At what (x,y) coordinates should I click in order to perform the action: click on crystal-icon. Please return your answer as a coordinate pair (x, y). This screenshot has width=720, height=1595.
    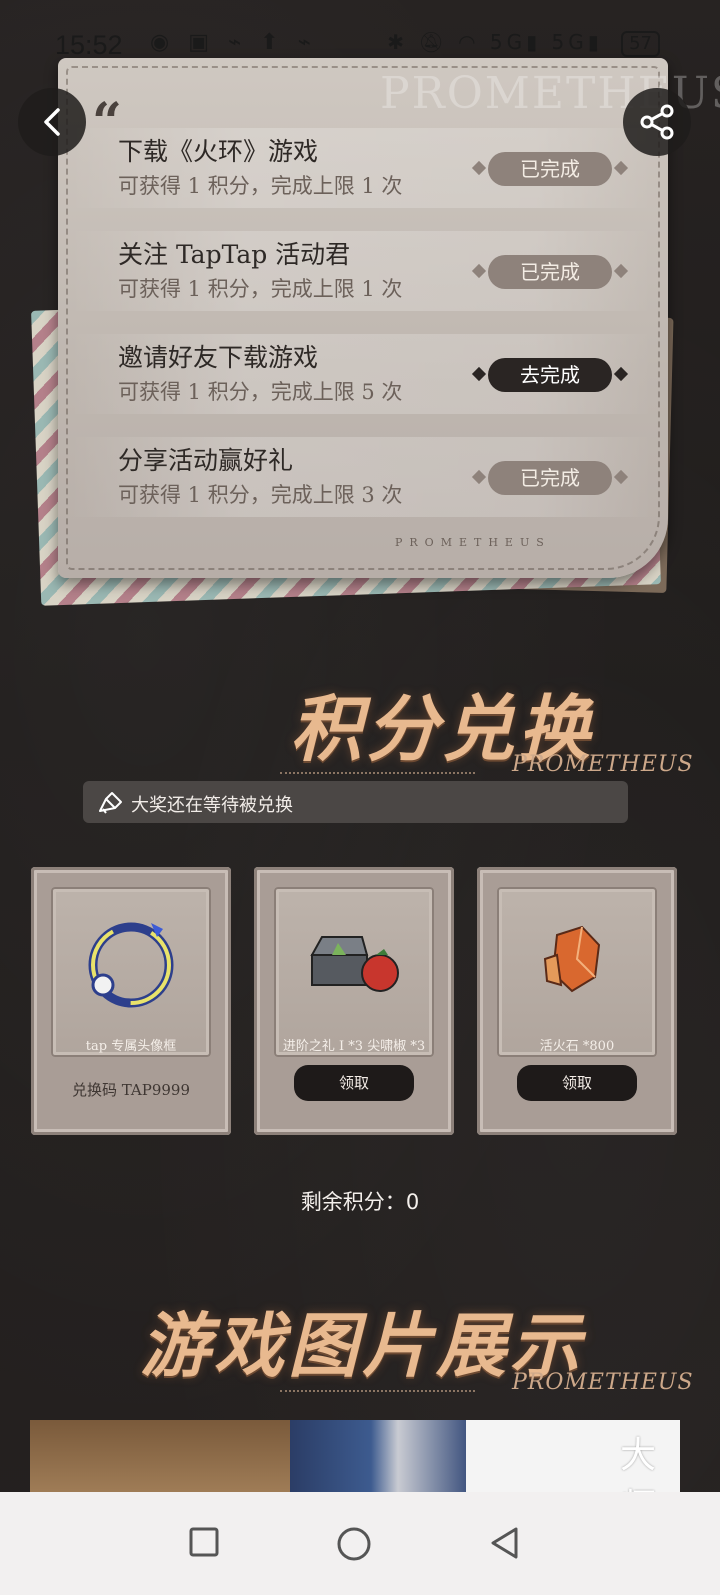
    Looking at the image, I should click on (572, 959).